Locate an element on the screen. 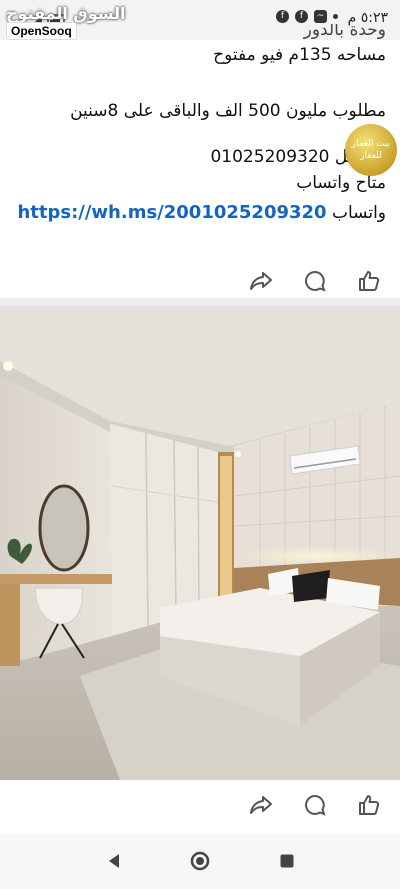 This screenshot has width=400, height=889. post-line-price: مطلوب مليون 500 الف والباقى على 8سنين is located at coordinates (228, 111).